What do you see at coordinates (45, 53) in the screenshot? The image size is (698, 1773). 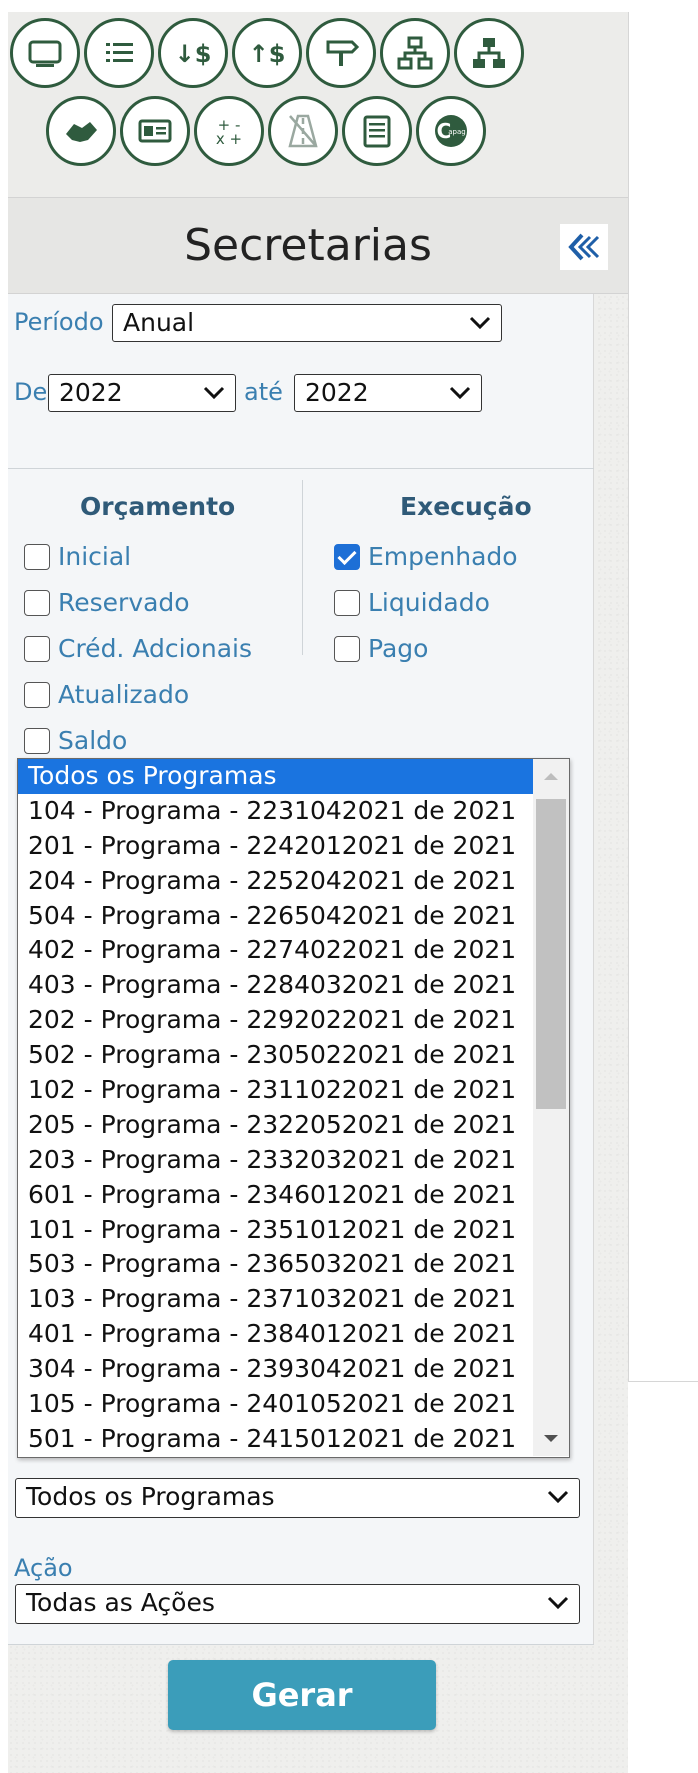 I see `monitor-icon` at bounding box center [45, 53].